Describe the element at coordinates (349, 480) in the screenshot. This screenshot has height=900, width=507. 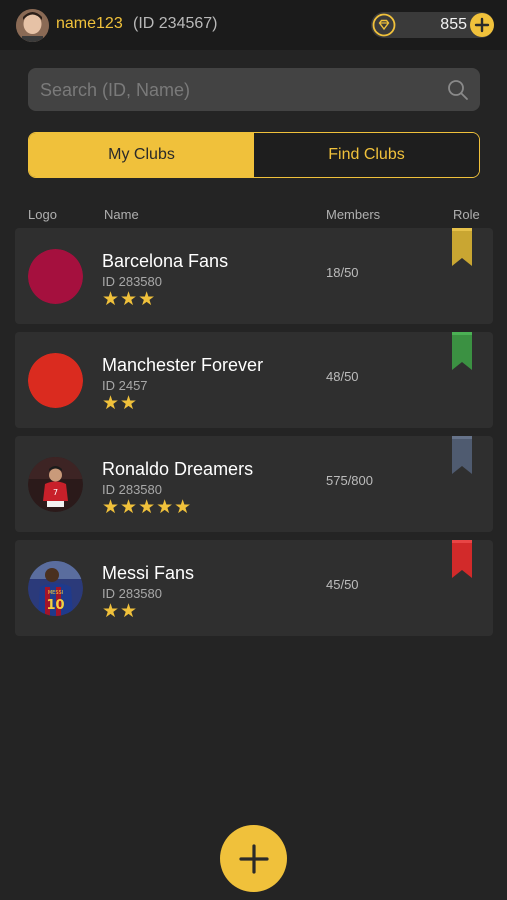
I see `club-members: 575/800` at that location.